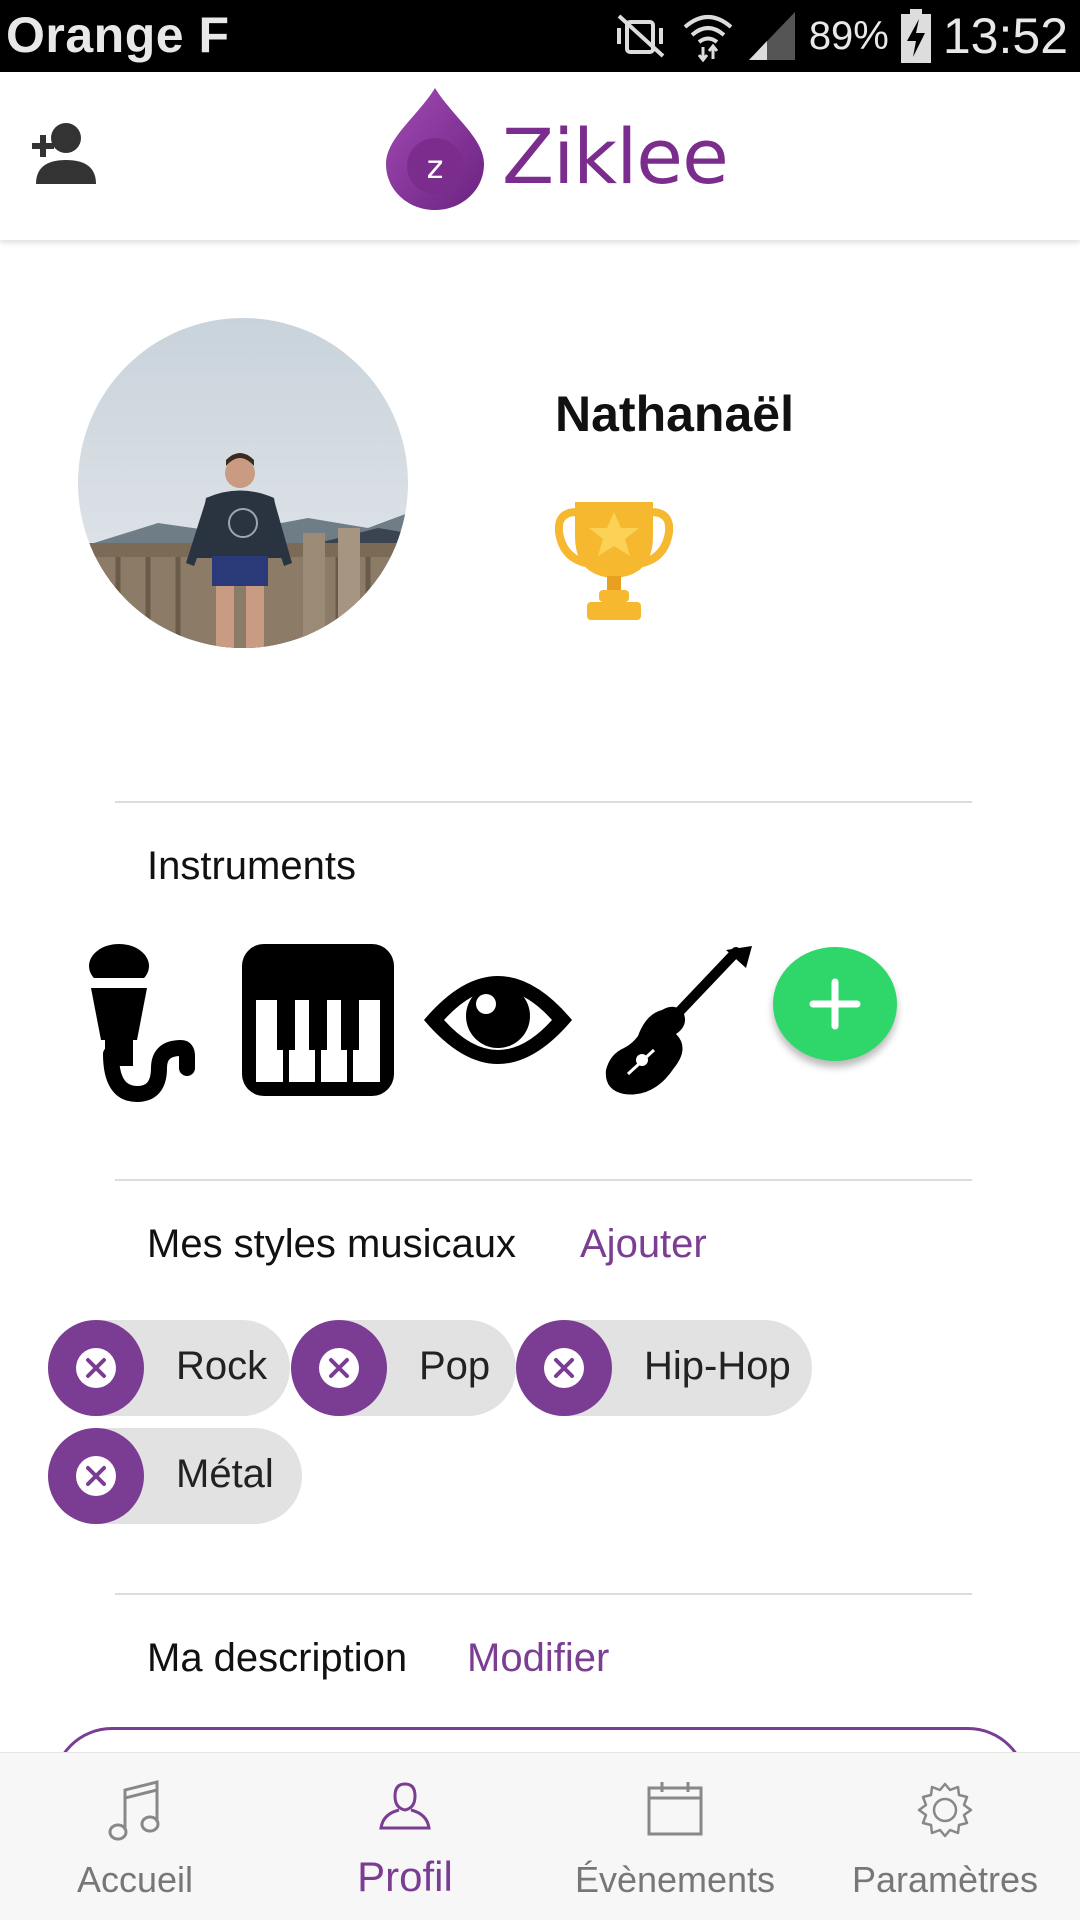 The image size is (1080, 1920). Describe the element at coordinates (403, 1368) in the screenshot. I see `style-chip: Pop` at that location.